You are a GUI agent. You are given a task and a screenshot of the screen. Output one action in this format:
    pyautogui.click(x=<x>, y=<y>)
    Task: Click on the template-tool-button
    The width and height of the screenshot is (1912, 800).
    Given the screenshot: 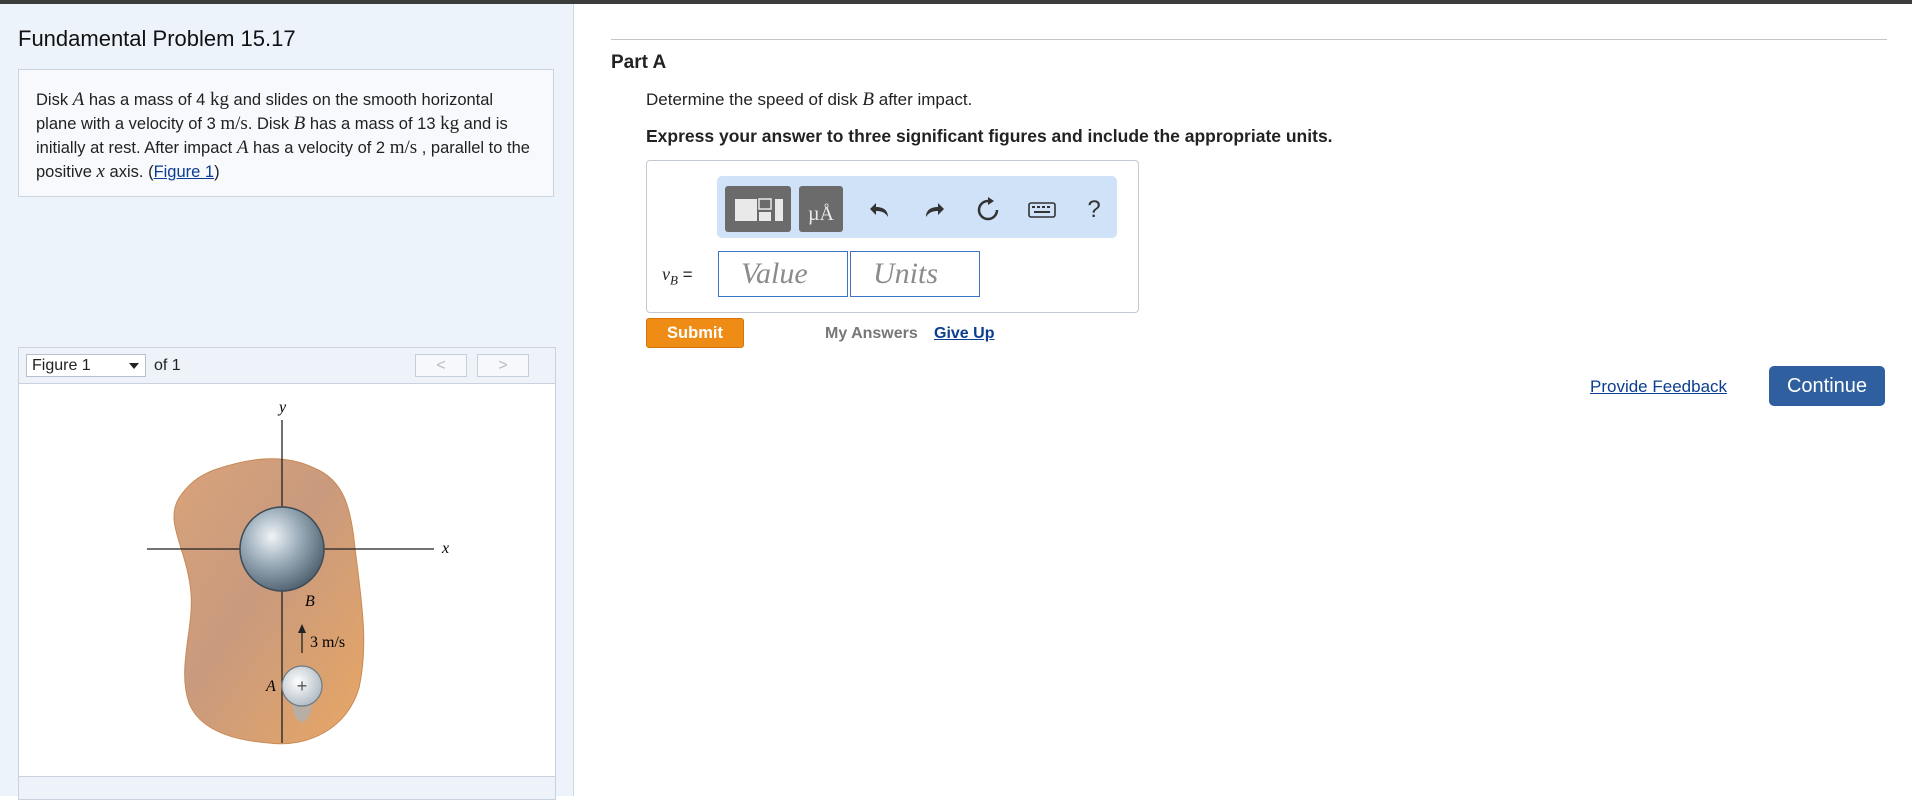 What is the action you would take?
    pyautogui.click(x=758, y=209)
    